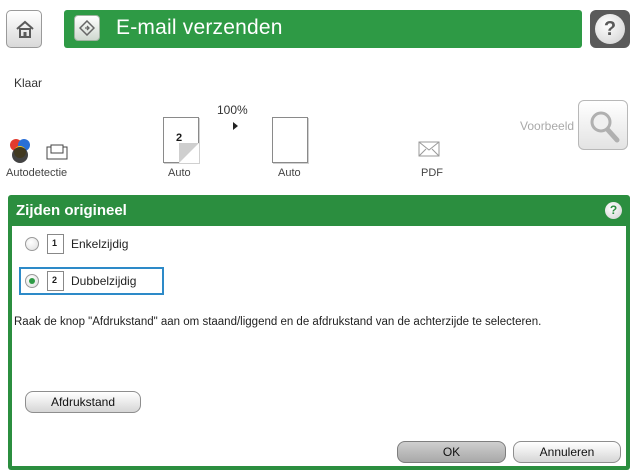  Describe the element at coordinates (57, 152) in the screenshot. I see `scanner-icon` at that location.